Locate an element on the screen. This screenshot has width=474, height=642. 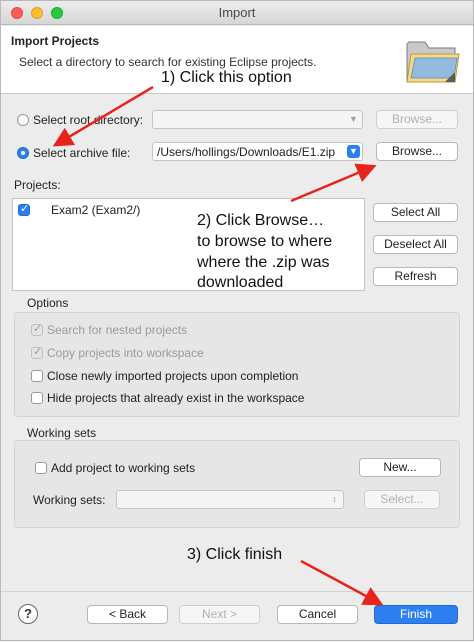
annotation-step2-line2: to browse to where is located at coordinates (265, 241).